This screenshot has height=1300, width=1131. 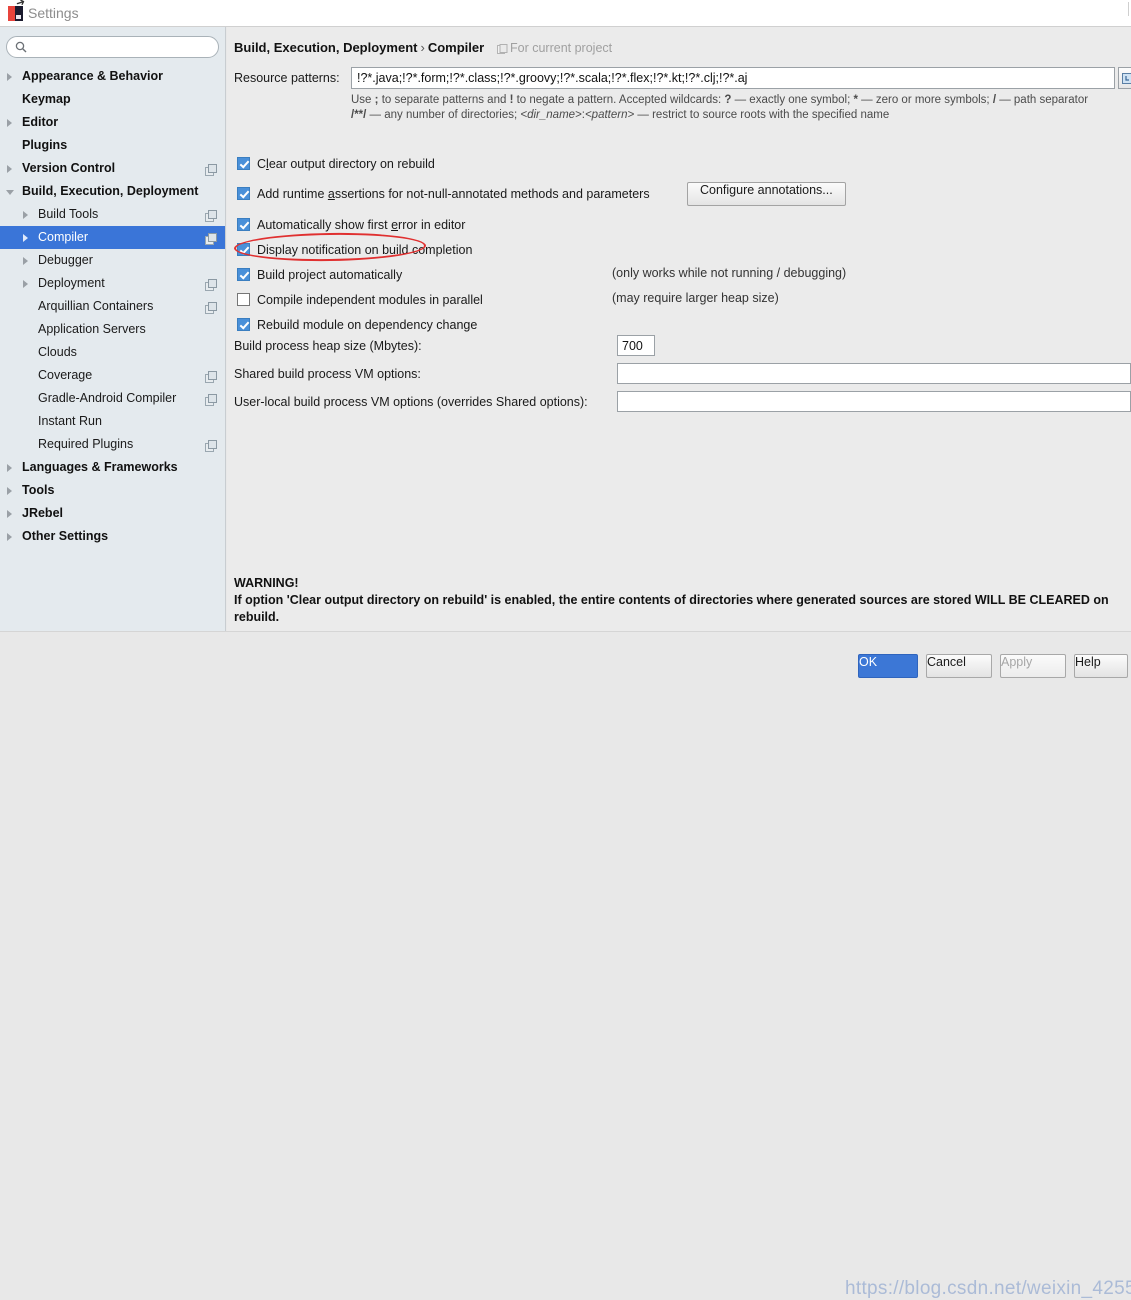 What do you see at coordinates (329, 275) in the screenshot?
I see `option-label: Build project automatically` at bounding box center [329, 275].